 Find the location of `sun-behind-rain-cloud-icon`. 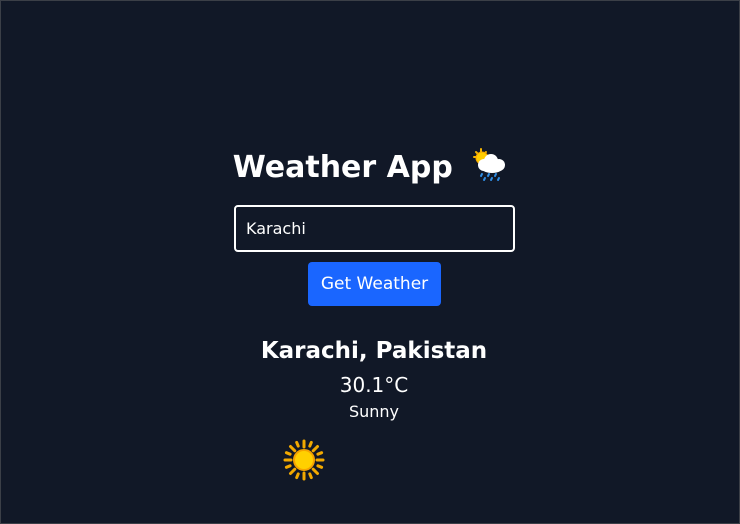

sun-behind-rain-cloud-icon is located at coordinates (489, 164).